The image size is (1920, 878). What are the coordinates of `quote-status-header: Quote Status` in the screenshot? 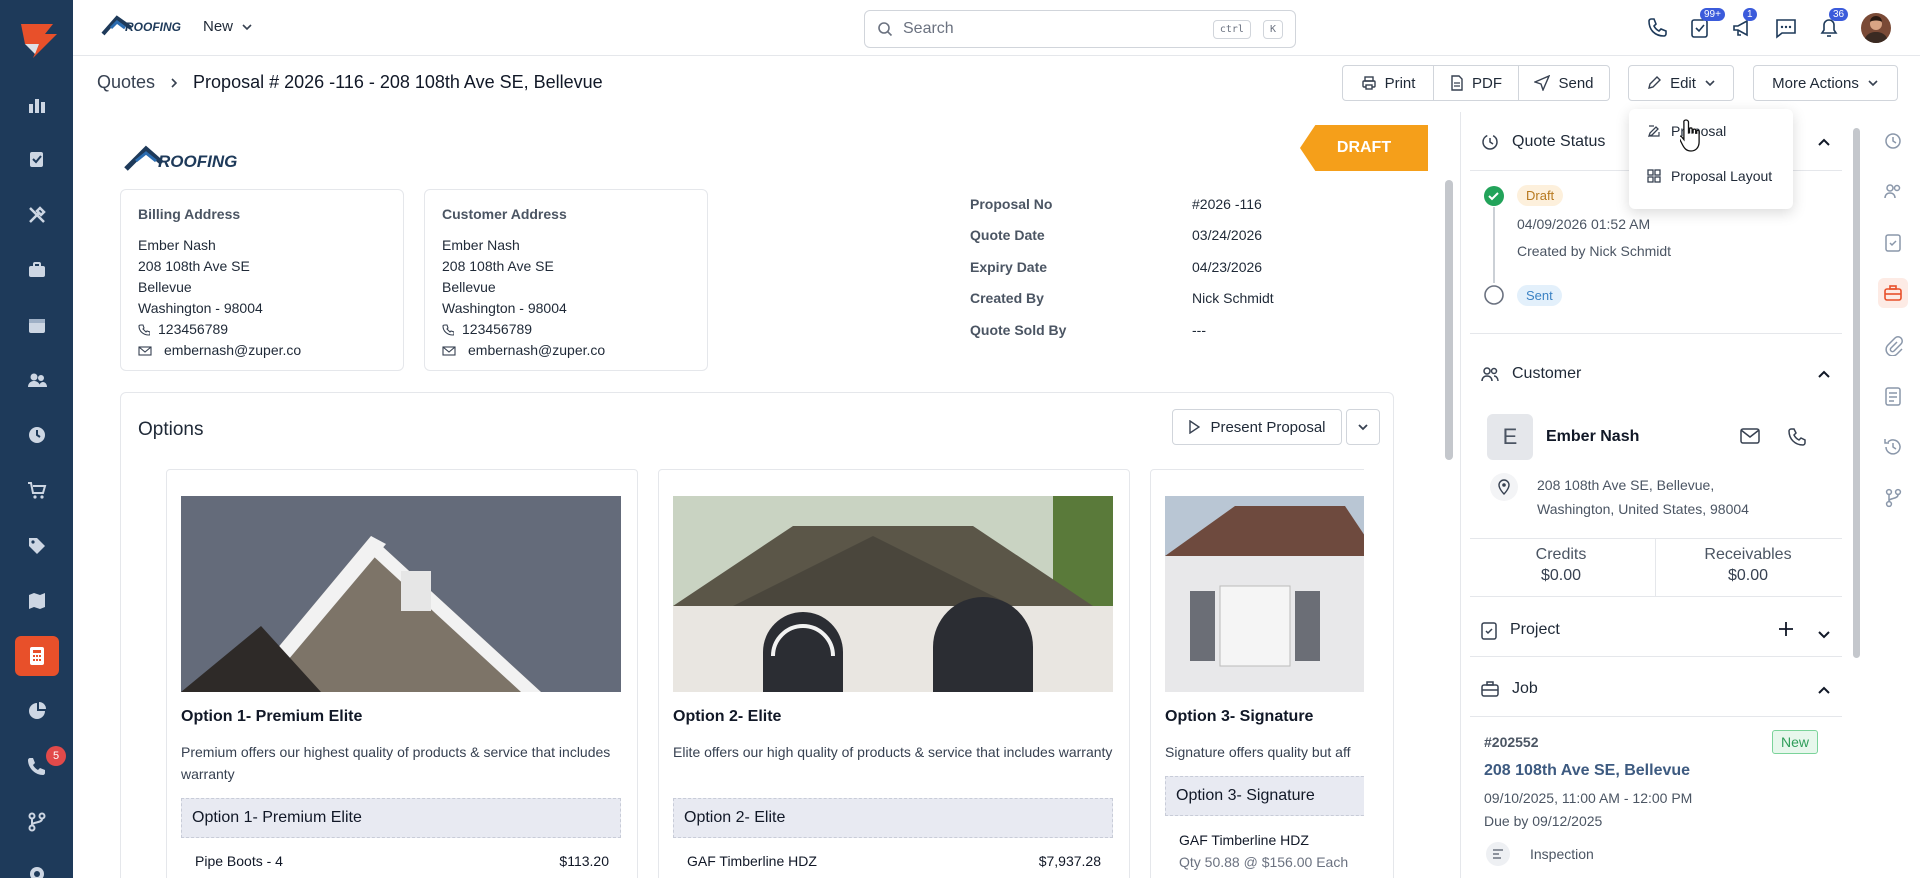 It's located at (1542, 142).